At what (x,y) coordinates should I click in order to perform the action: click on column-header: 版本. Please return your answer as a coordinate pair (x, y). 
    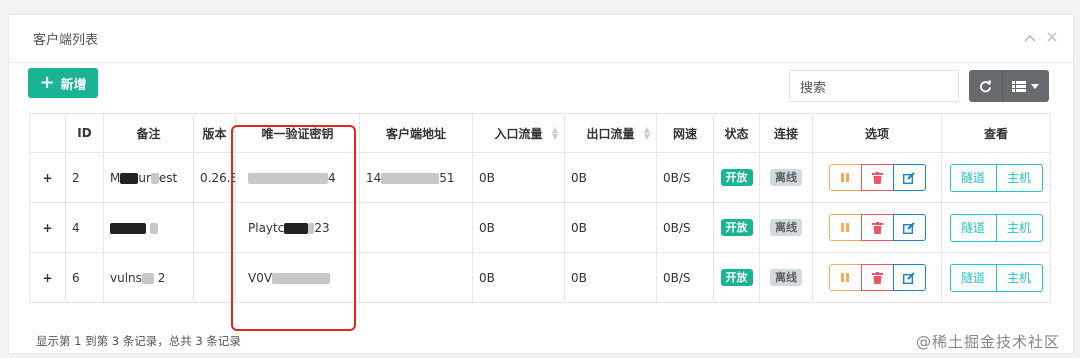
    Looking at the image, I should click on (214, 133).